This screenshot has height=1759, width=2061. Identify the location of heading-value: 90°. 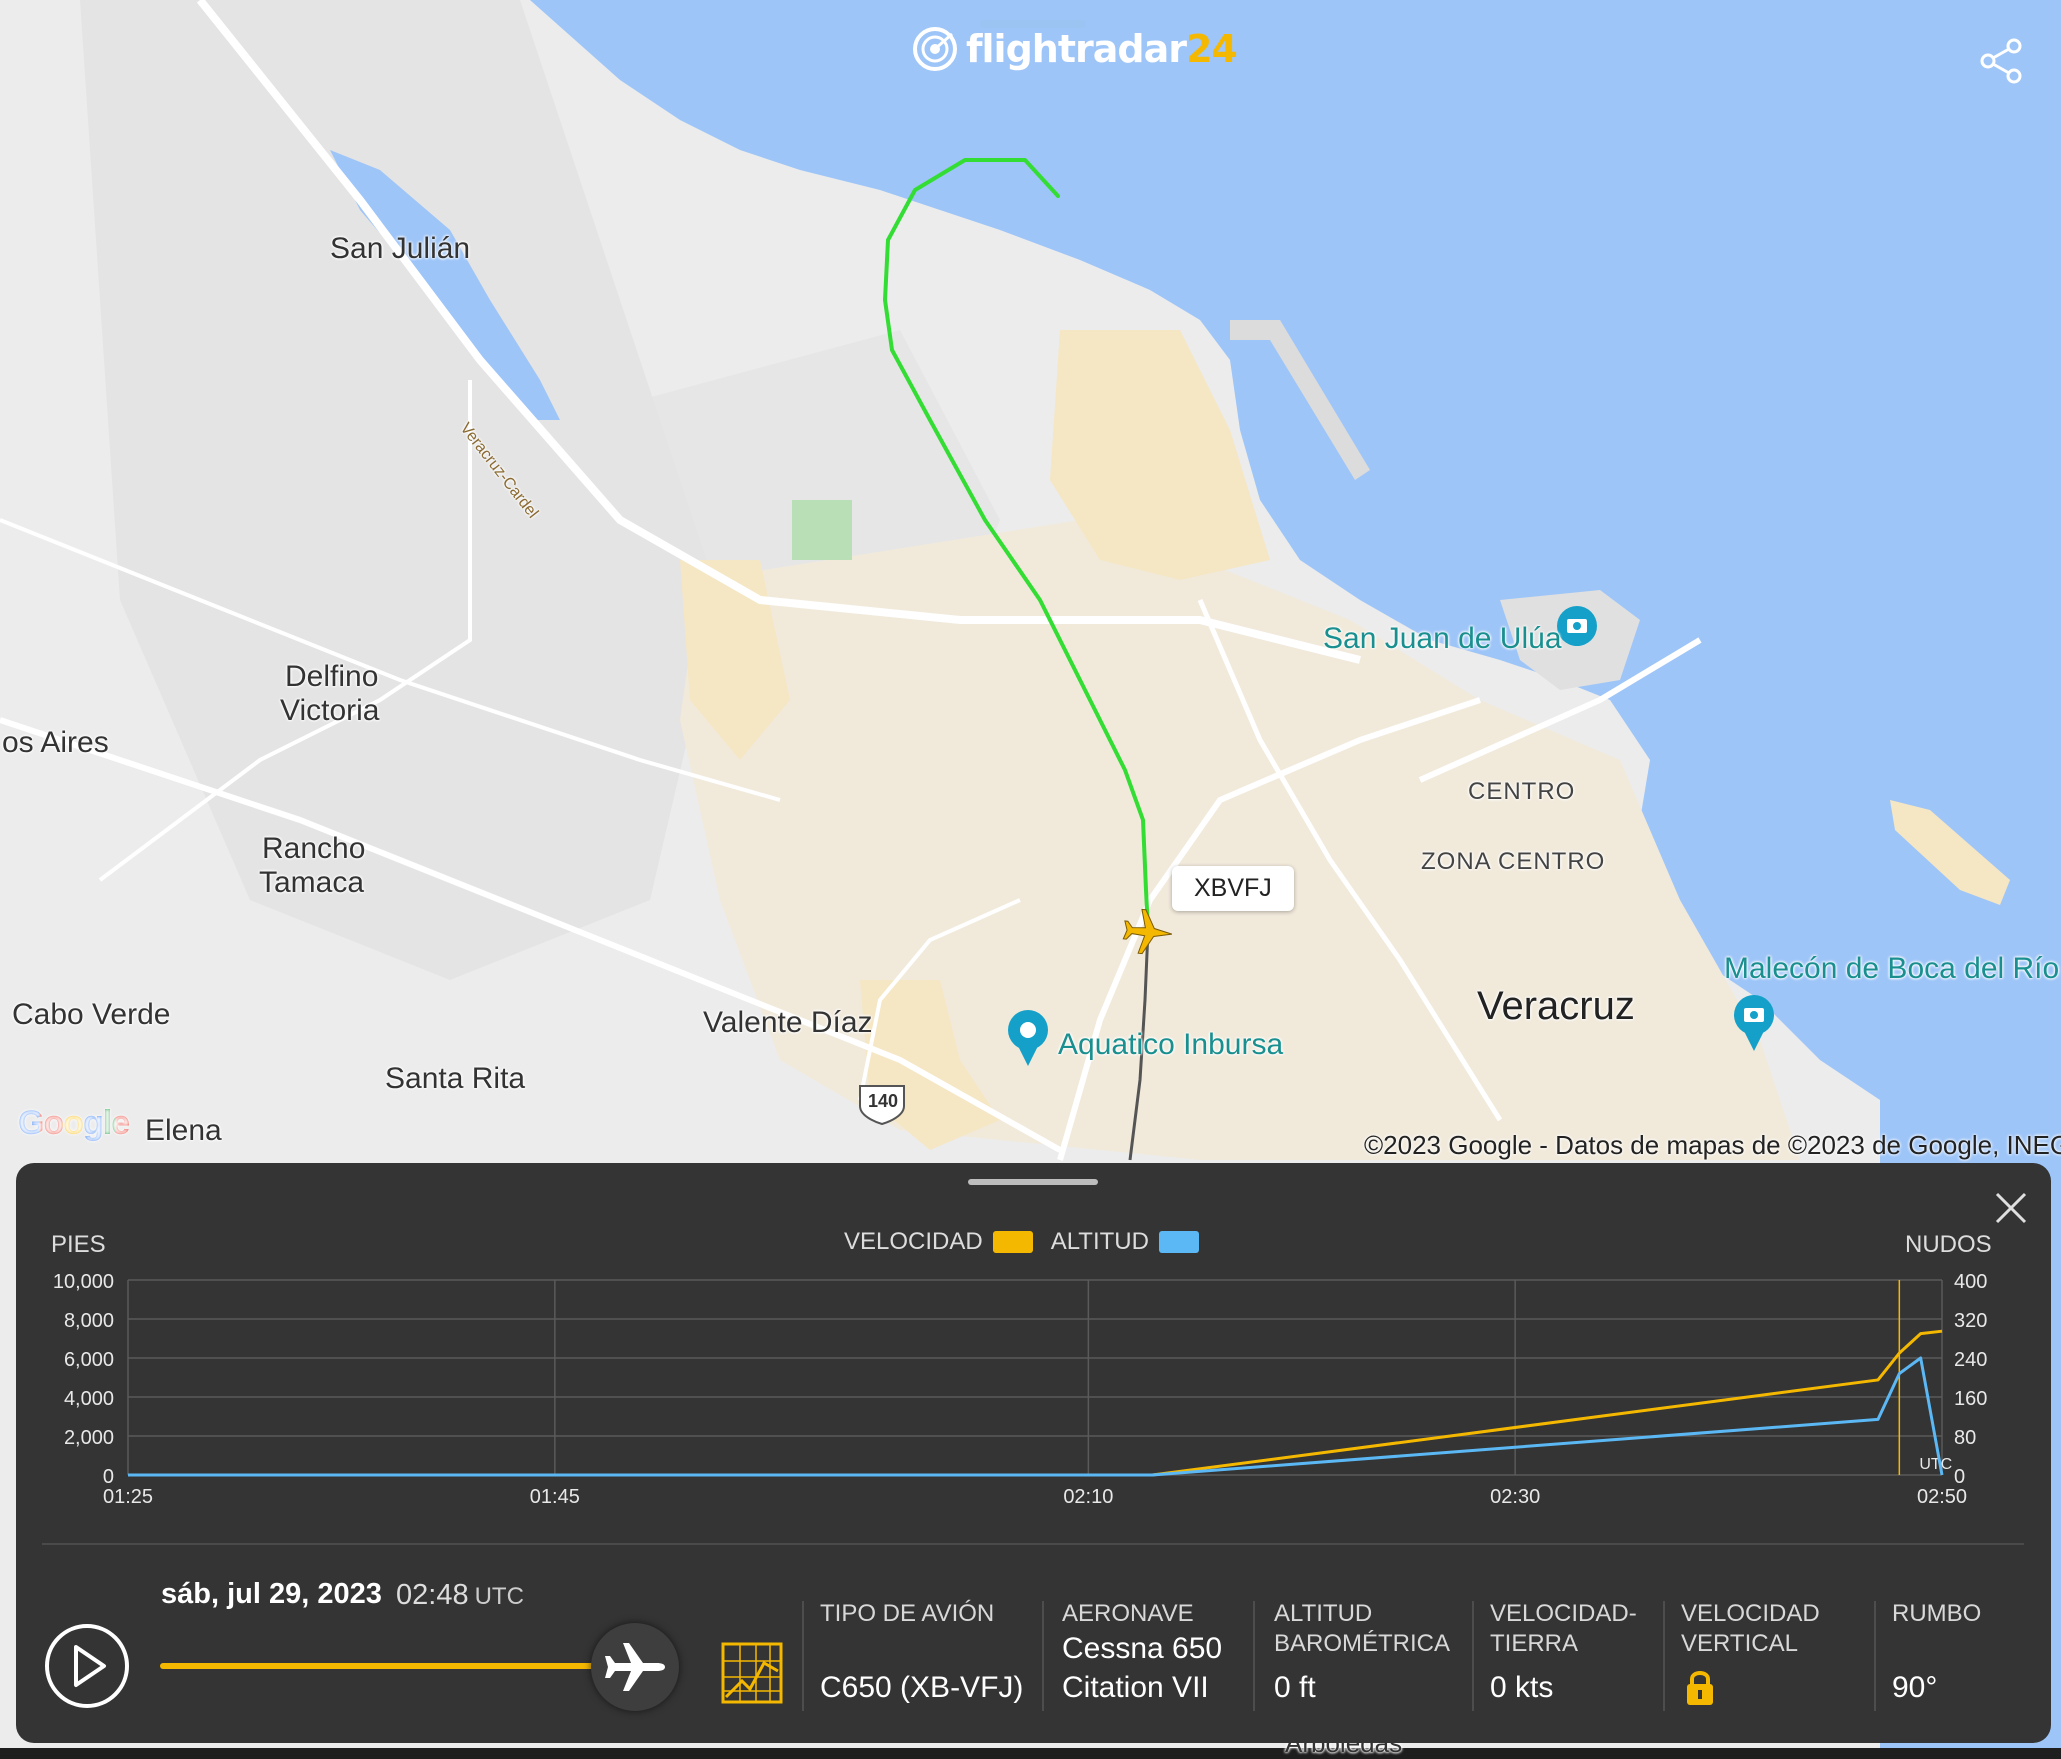
(1915, 1687).